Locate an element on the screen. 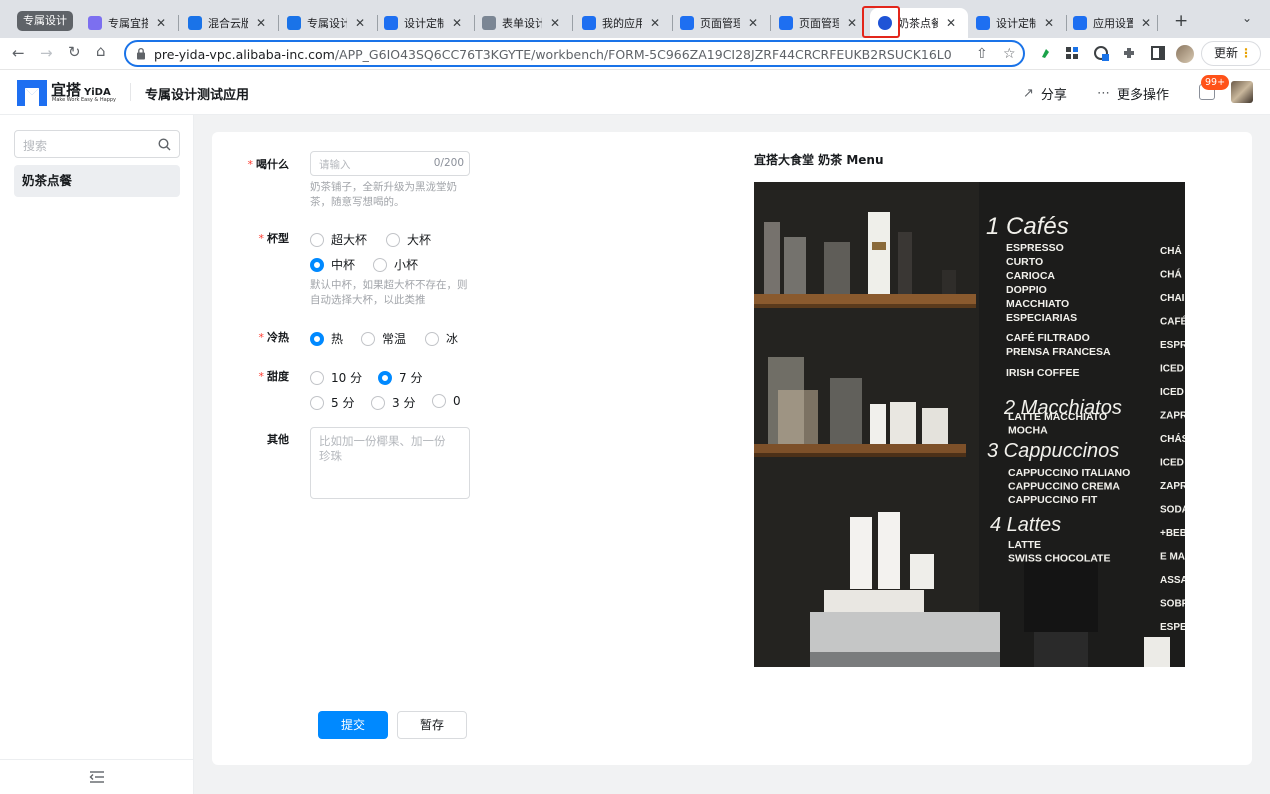  browser-tab: 表单设计 ✕ is located at coordinates (523, 23).